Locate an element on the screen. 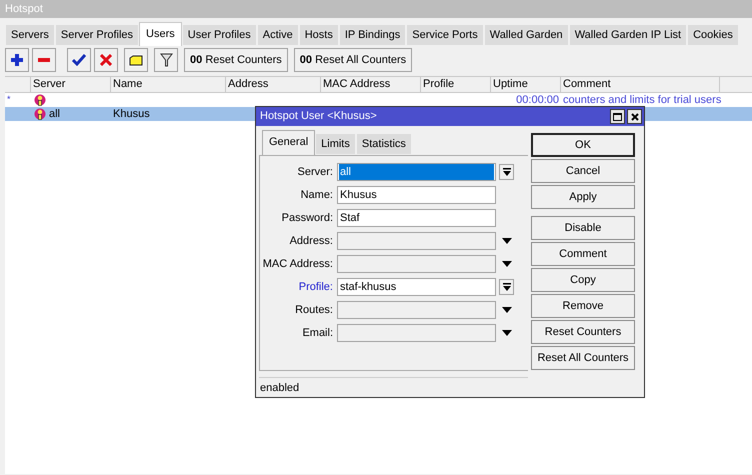 This screenshot has height=475, width=752. table-cell: 00:00:00 is located at coordinates (537, 100).